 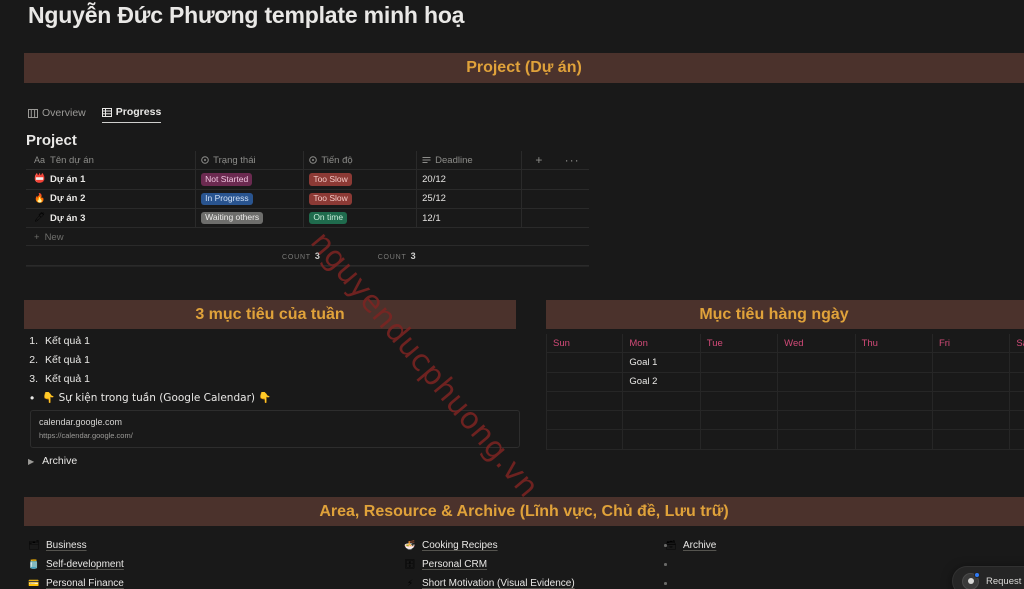 I want to click on cell-name: 🔥 Dự án 2, so click(x=110, y=198).